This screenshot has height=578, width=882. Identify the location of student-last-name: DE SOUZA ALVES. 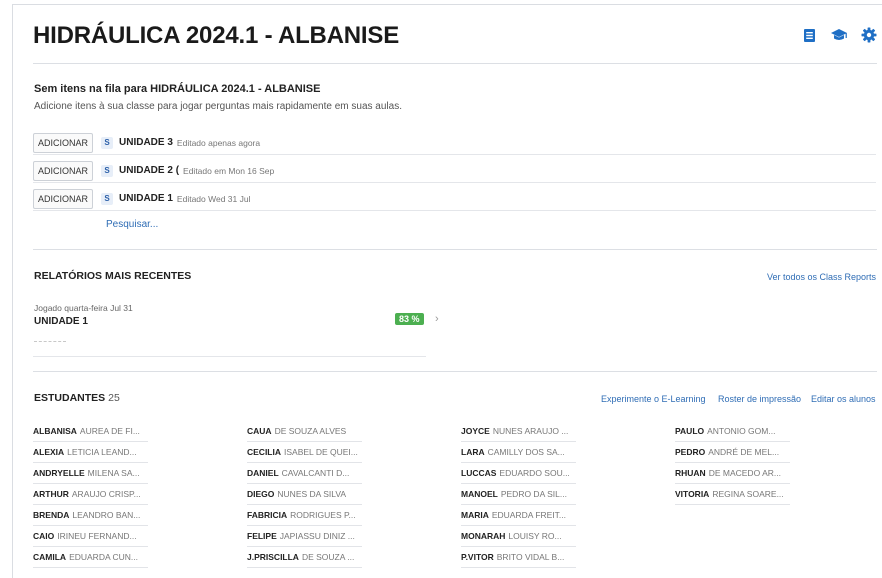
(310, 431).